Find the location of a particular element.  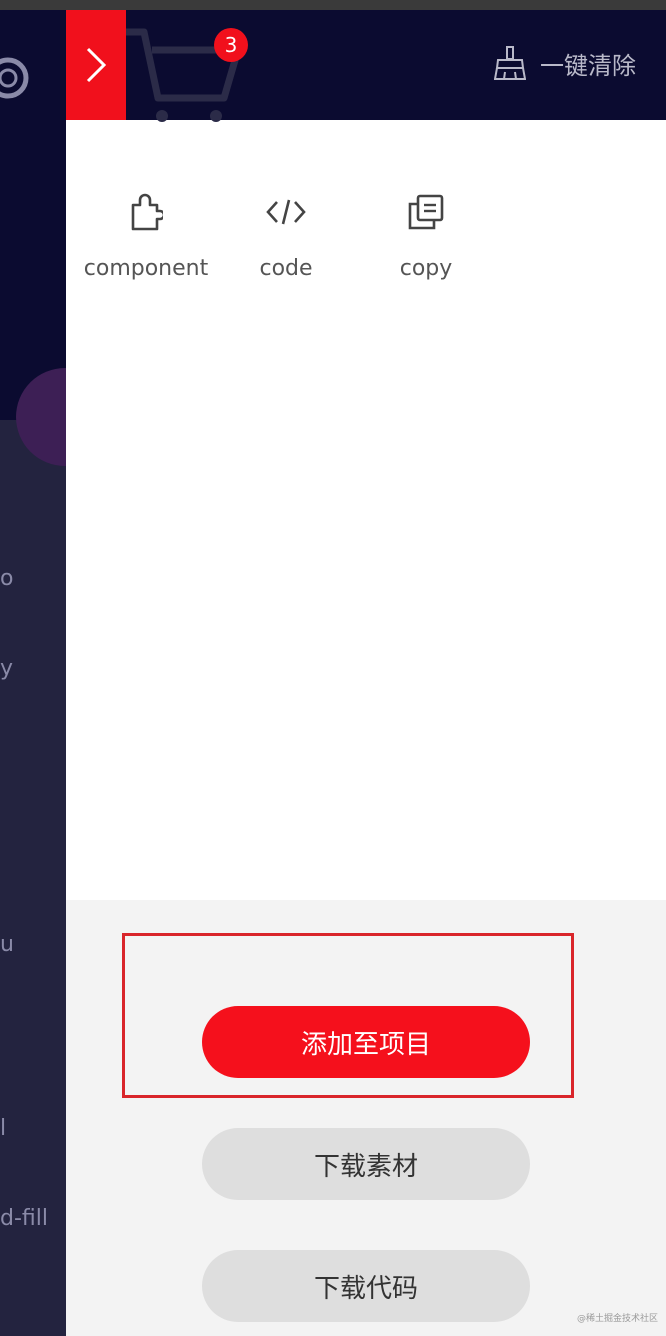

cart-item-code: code is located at coordinates (286, 235).